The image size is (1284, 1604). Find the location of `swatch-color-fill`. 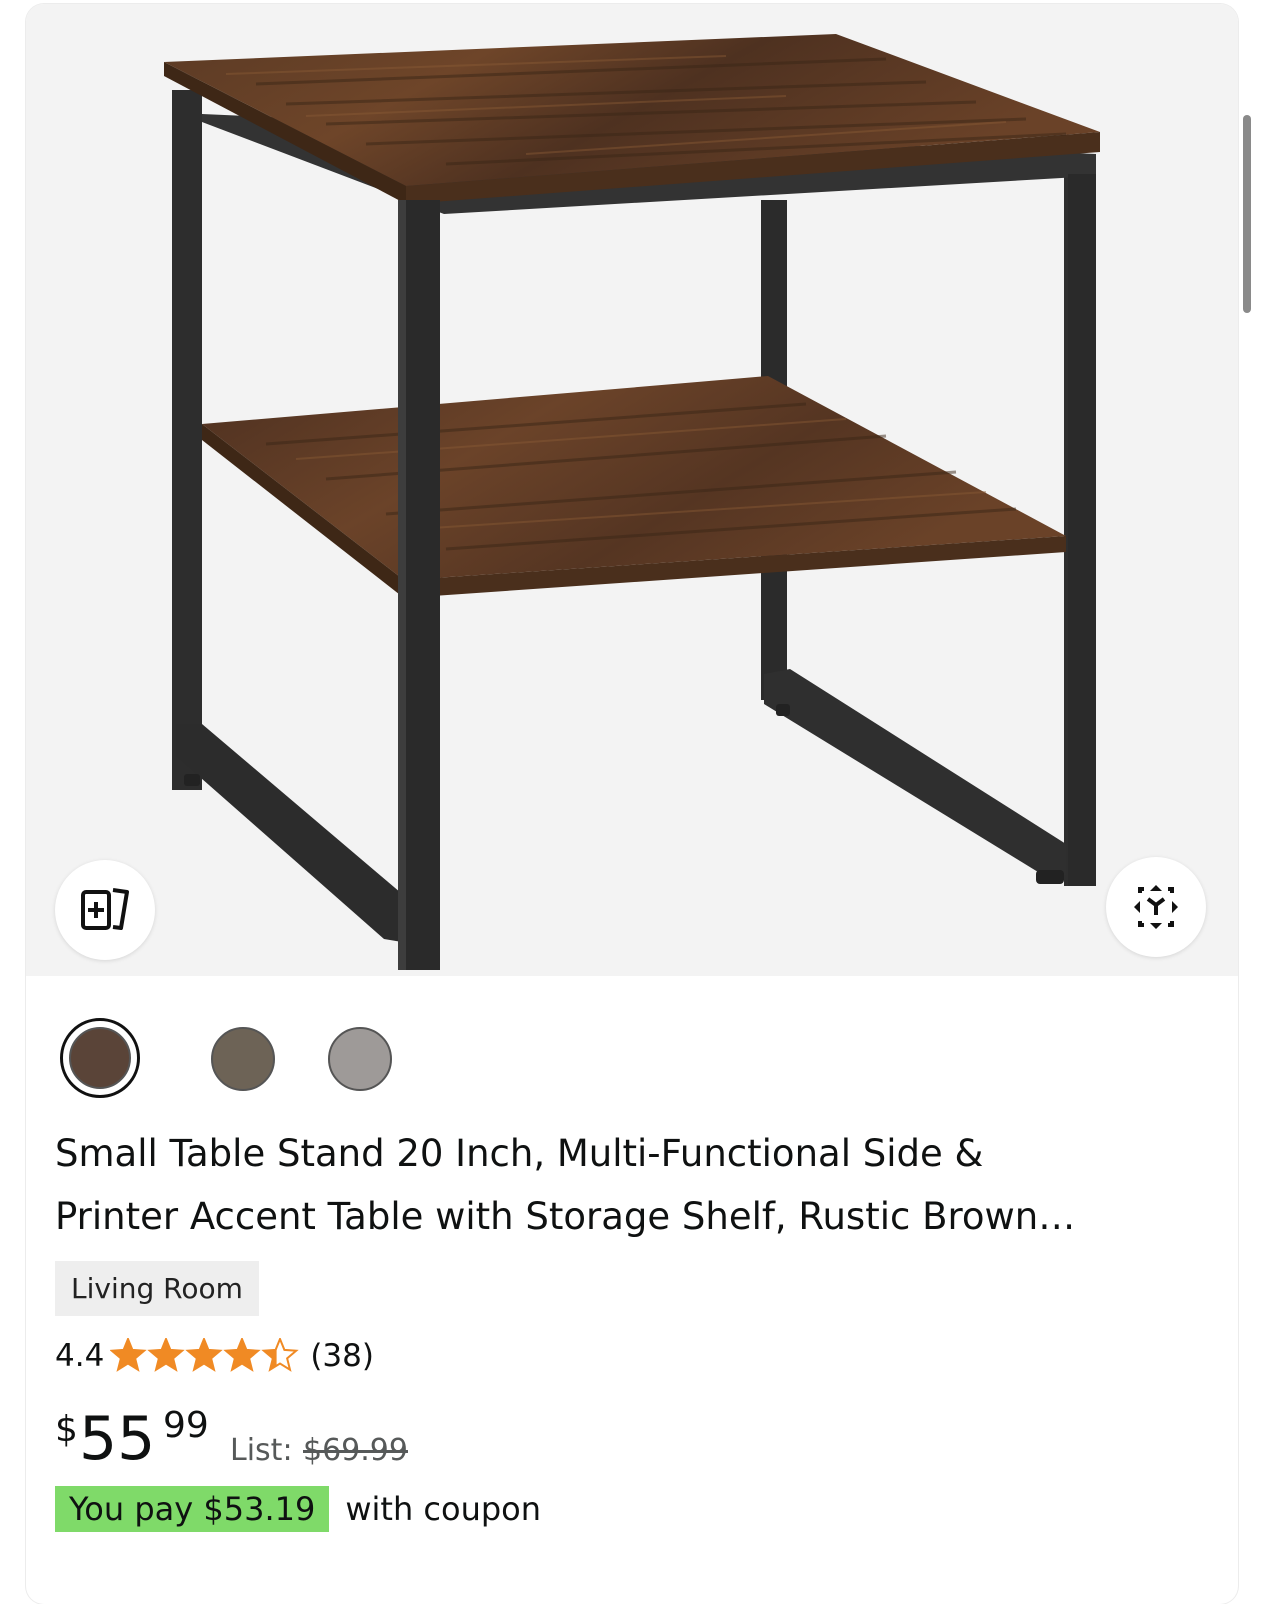

swatch-color-fill is located at coordinates (100, 1058).